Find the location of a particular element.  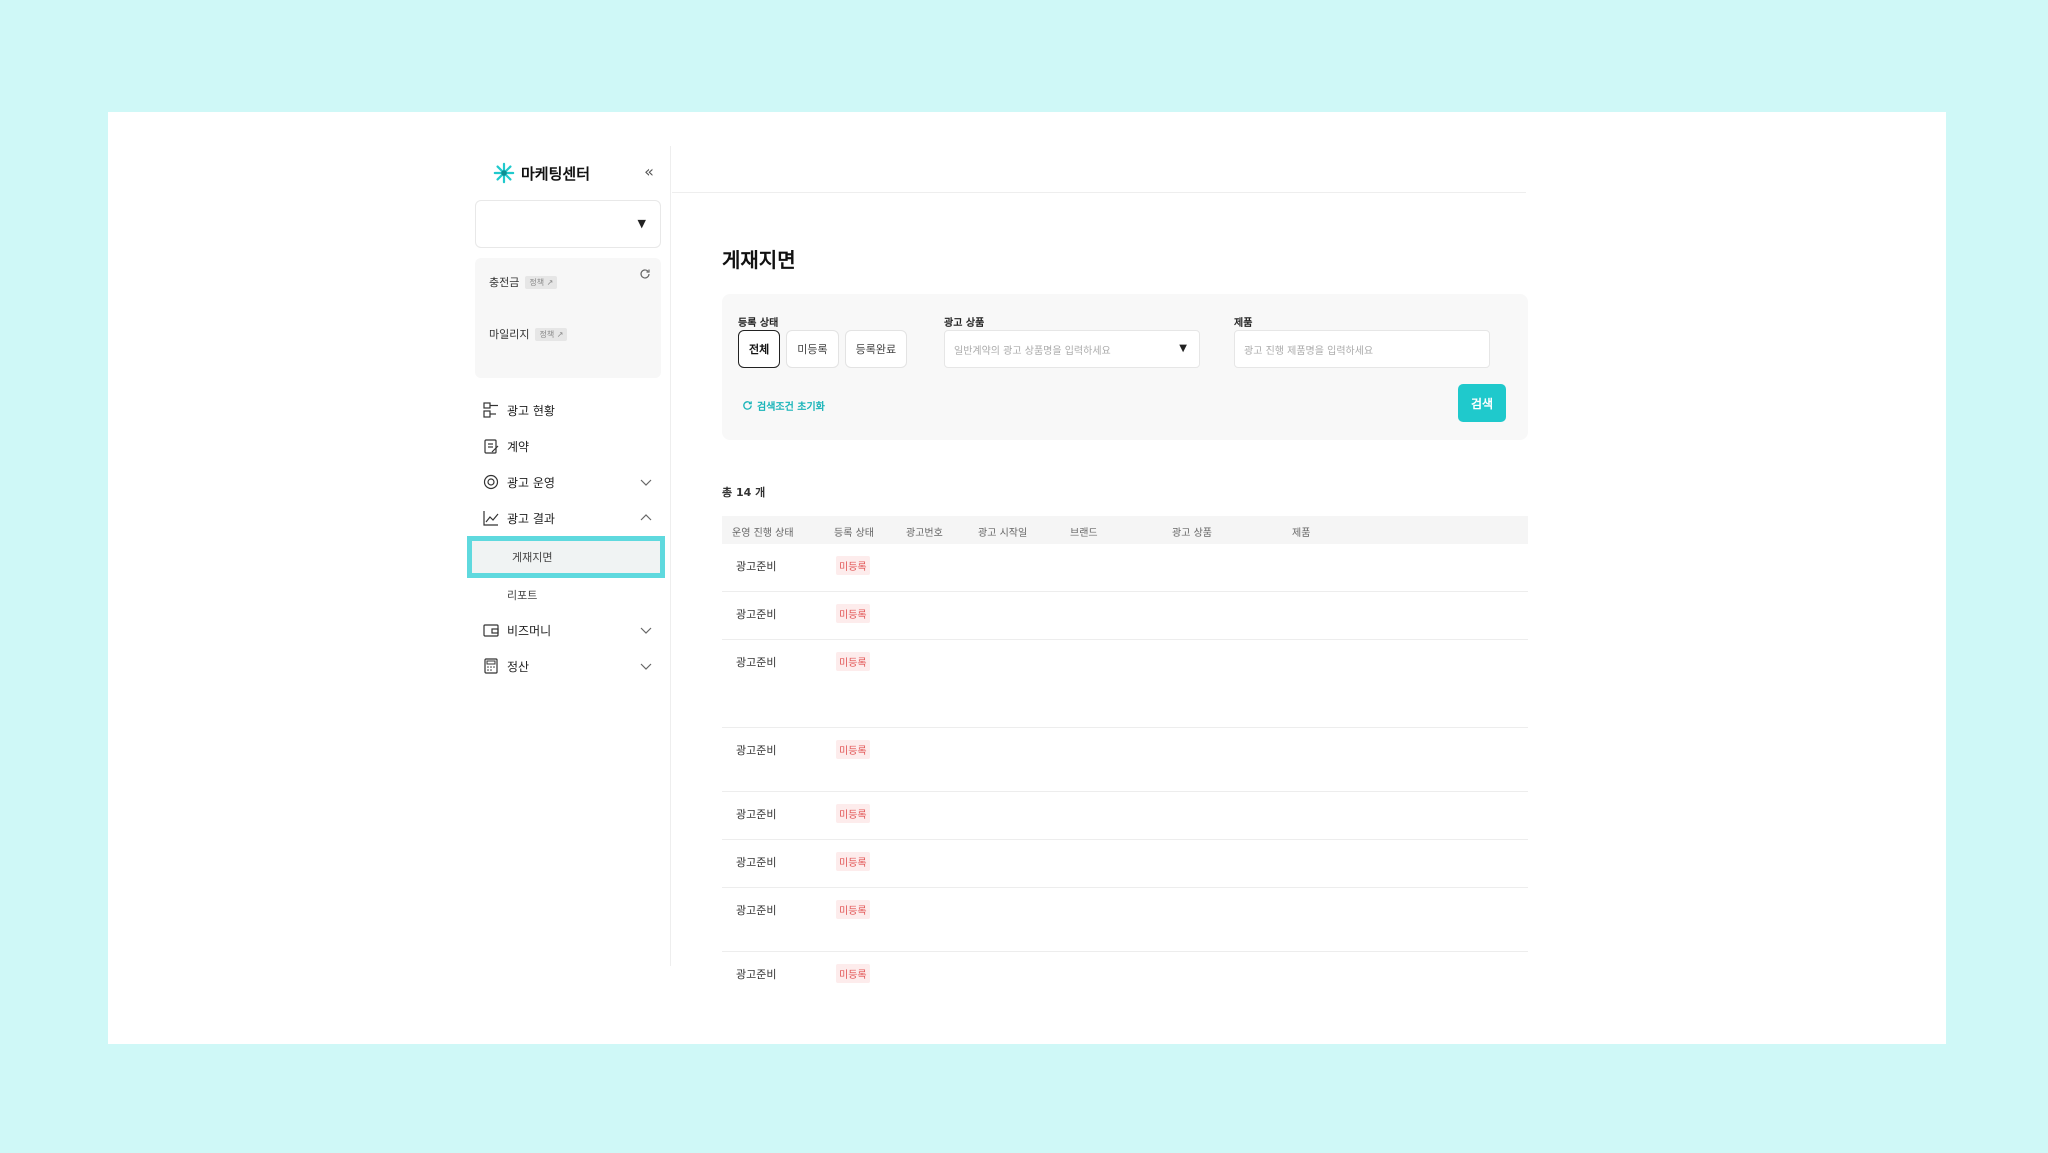

sidebar-item-ad-result: 광고 결과 is located at coordinates (566, 518).